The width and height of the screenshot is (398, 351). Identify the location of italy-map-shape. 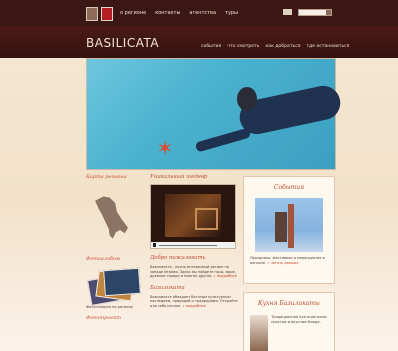
(111, 217).